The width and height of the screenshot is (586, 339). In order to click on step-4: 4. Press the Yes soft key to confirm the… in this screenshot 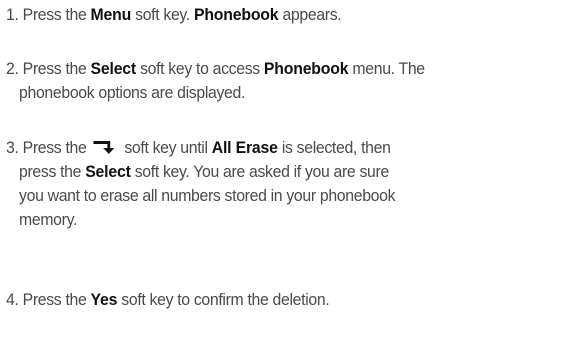, I will do `click(275, 300)`.